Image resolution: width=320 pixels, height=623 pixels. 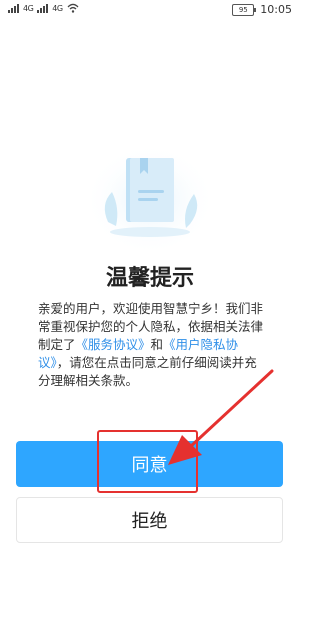 I want to click on status-left: 4G 4G, so click(x=43, y=8).